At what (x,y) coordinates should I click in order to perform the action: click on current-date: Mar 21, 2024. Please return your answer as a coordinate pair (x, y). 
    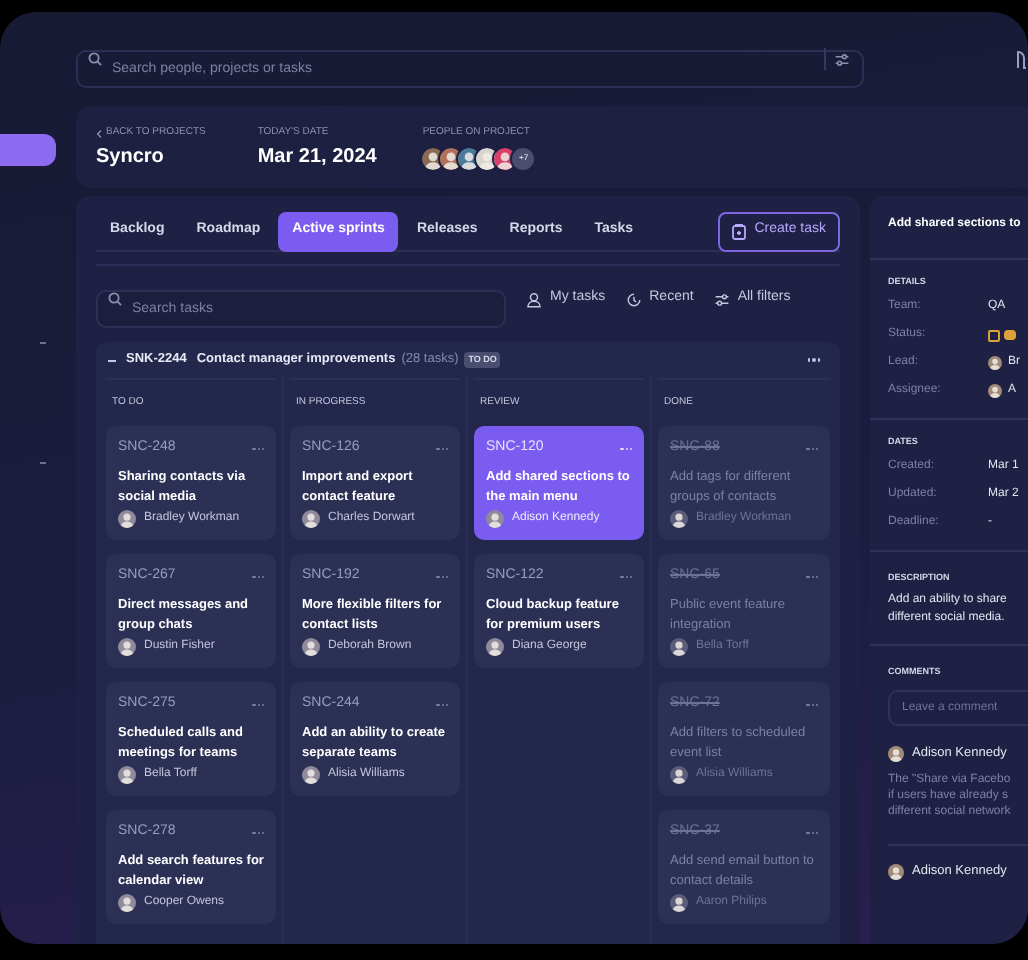
    Looking at the image, I should click on (317, 157).